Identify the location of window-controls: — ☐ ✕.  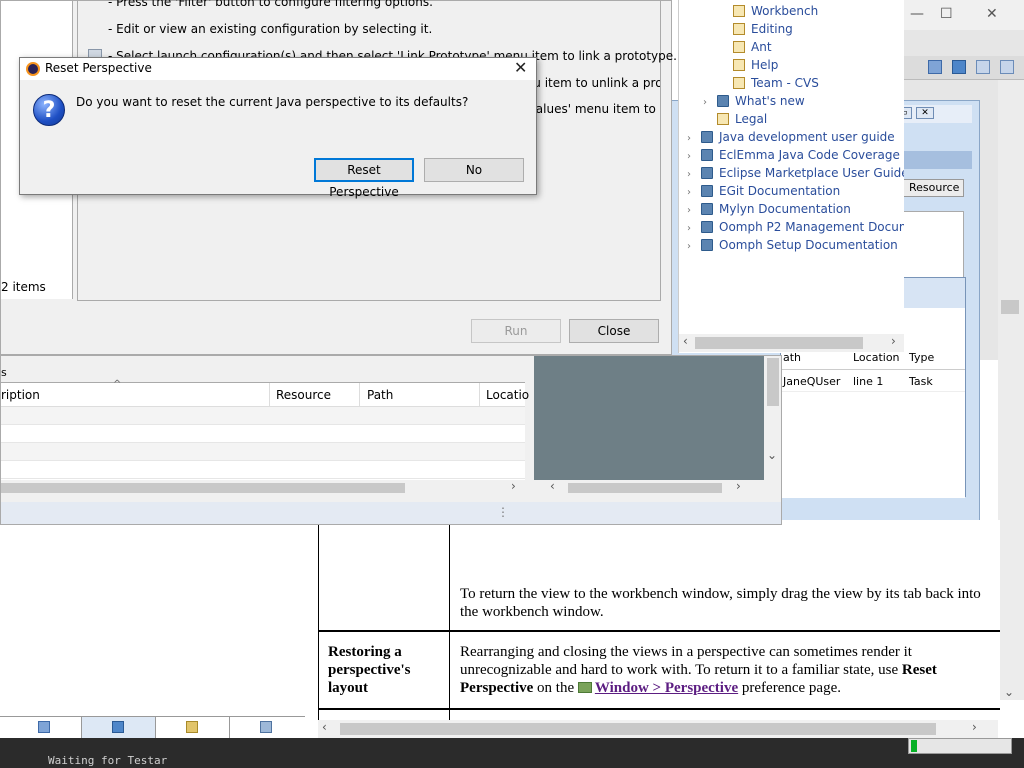
(964, 15).